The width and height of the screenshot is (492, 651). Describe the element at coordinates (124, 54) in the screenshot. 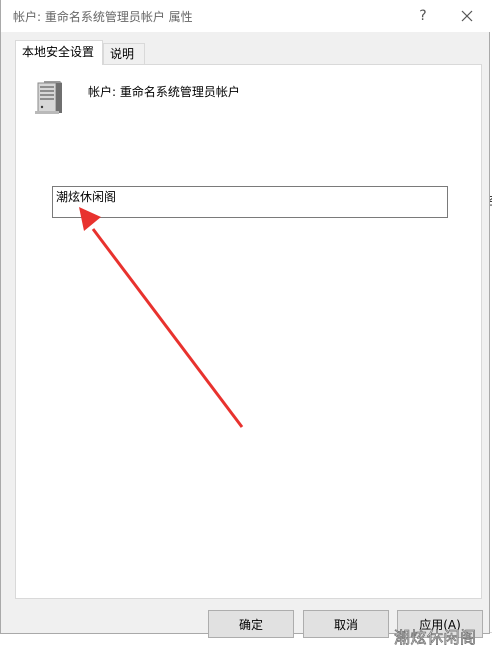

I see `tab-explain: 说明` at that location.